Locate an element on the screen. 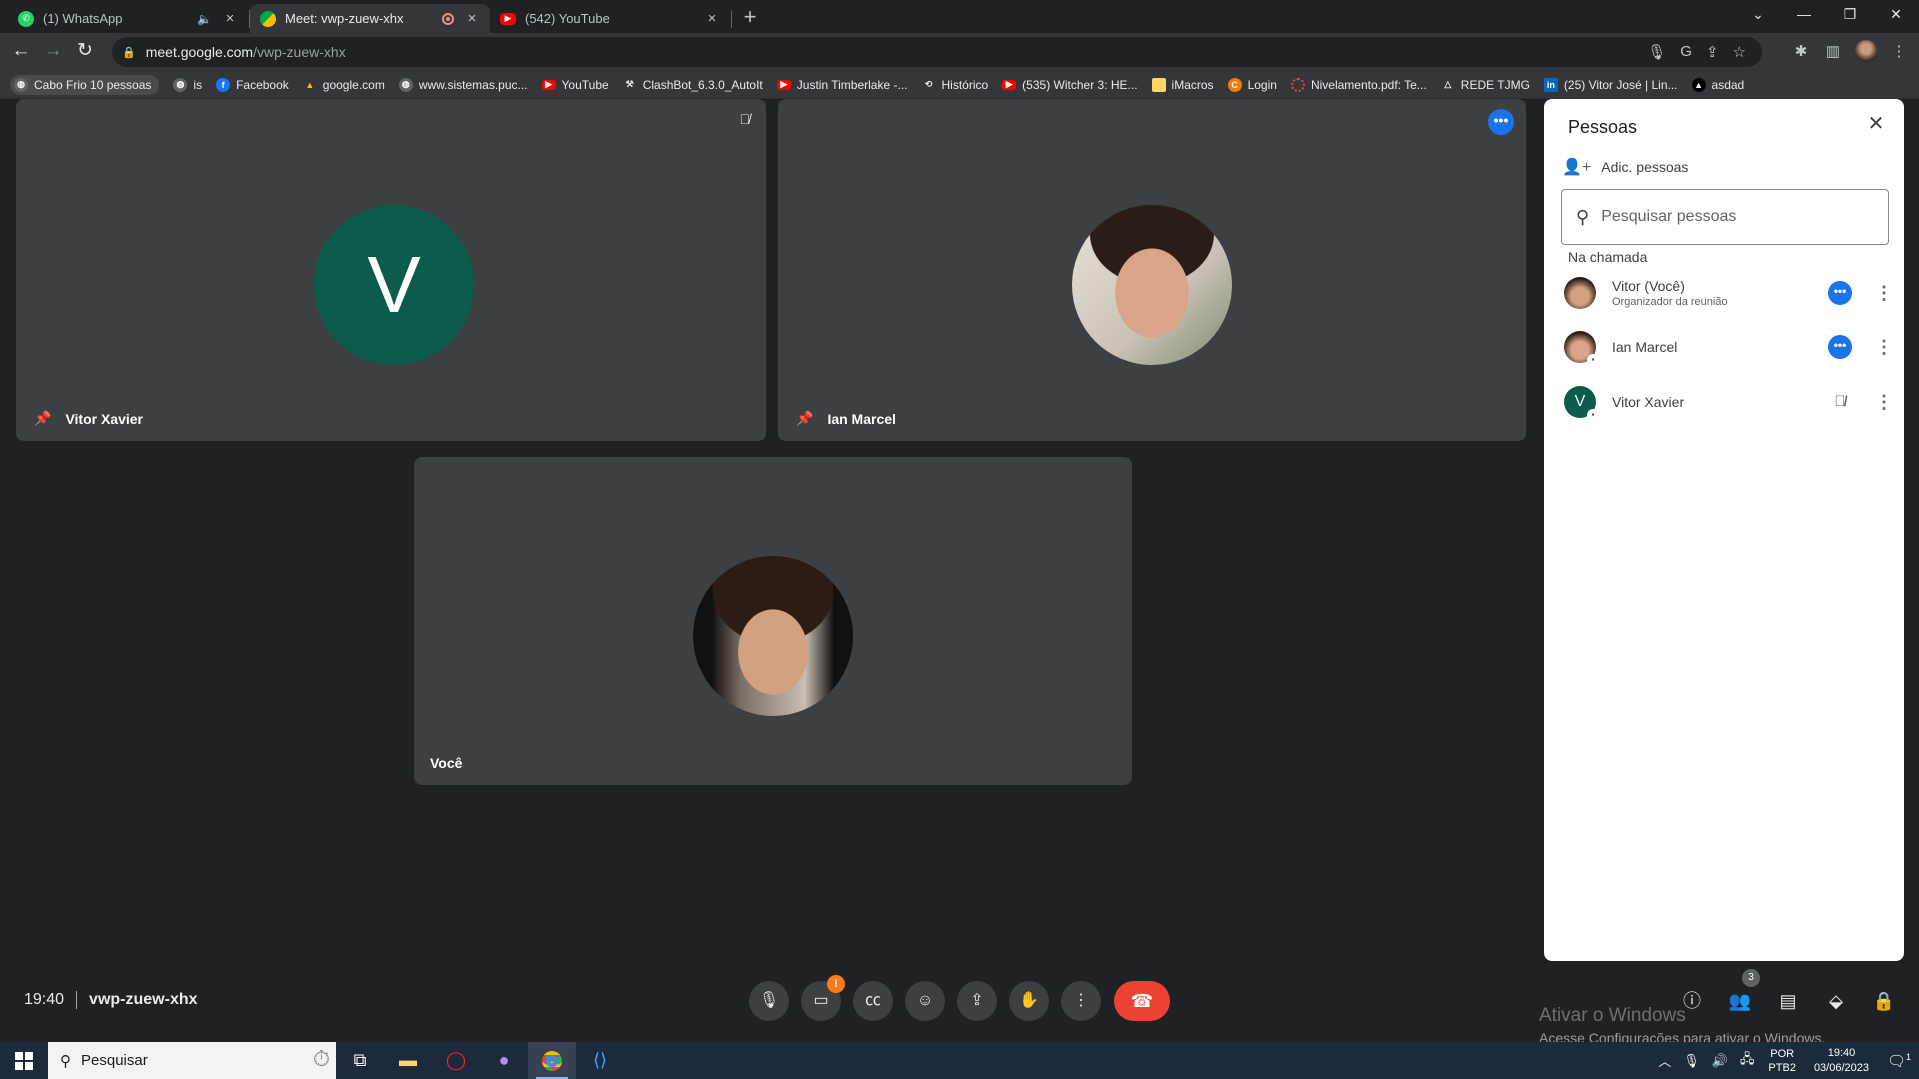  host-controls-button: 🔒 is located at coordinates (1884, 1001).